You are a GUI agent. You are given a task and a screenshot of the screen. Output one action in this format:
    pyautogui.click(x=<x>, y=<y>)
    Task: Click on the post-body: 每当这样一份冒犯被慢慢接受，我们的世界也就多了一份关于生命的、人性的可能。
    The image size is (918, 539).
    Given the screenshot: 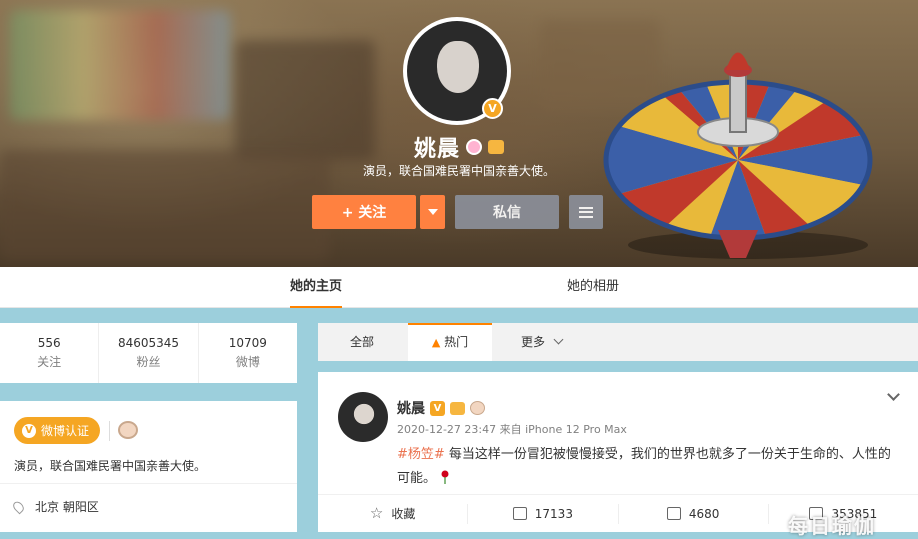 What is the action you would take?
    pyautogui.click(x=644, y=466)
    